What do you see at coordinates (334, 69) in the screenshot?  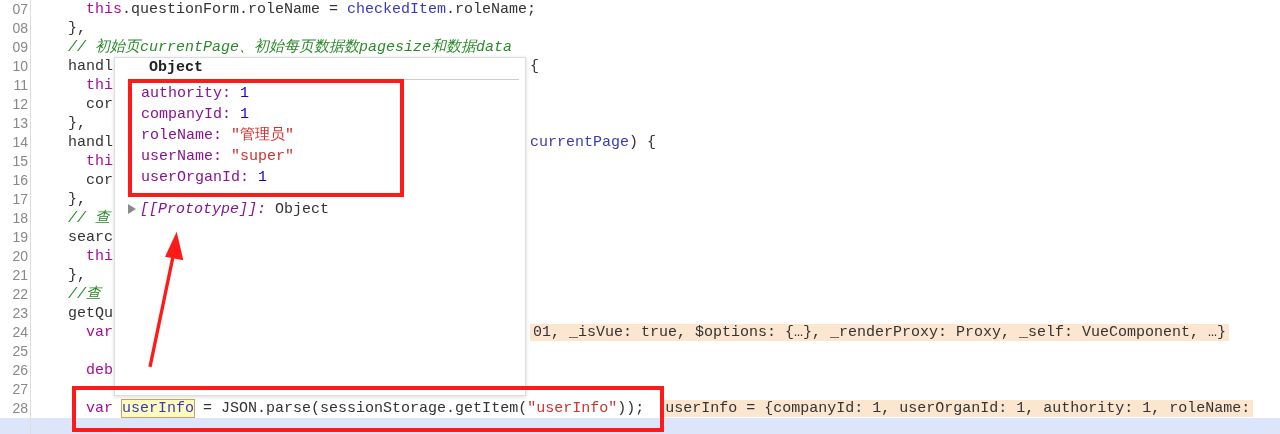 I see `popup-title: Object` at bounding box center [334, 69].